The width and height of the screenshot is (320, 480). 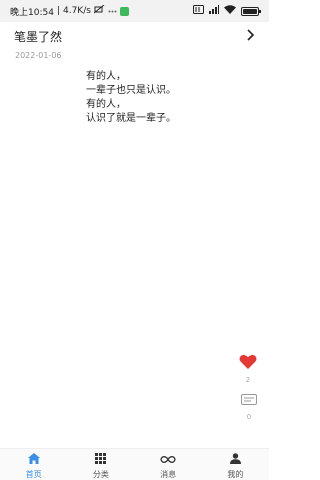 I want to click on home-icon, so click(x=33, y=458).